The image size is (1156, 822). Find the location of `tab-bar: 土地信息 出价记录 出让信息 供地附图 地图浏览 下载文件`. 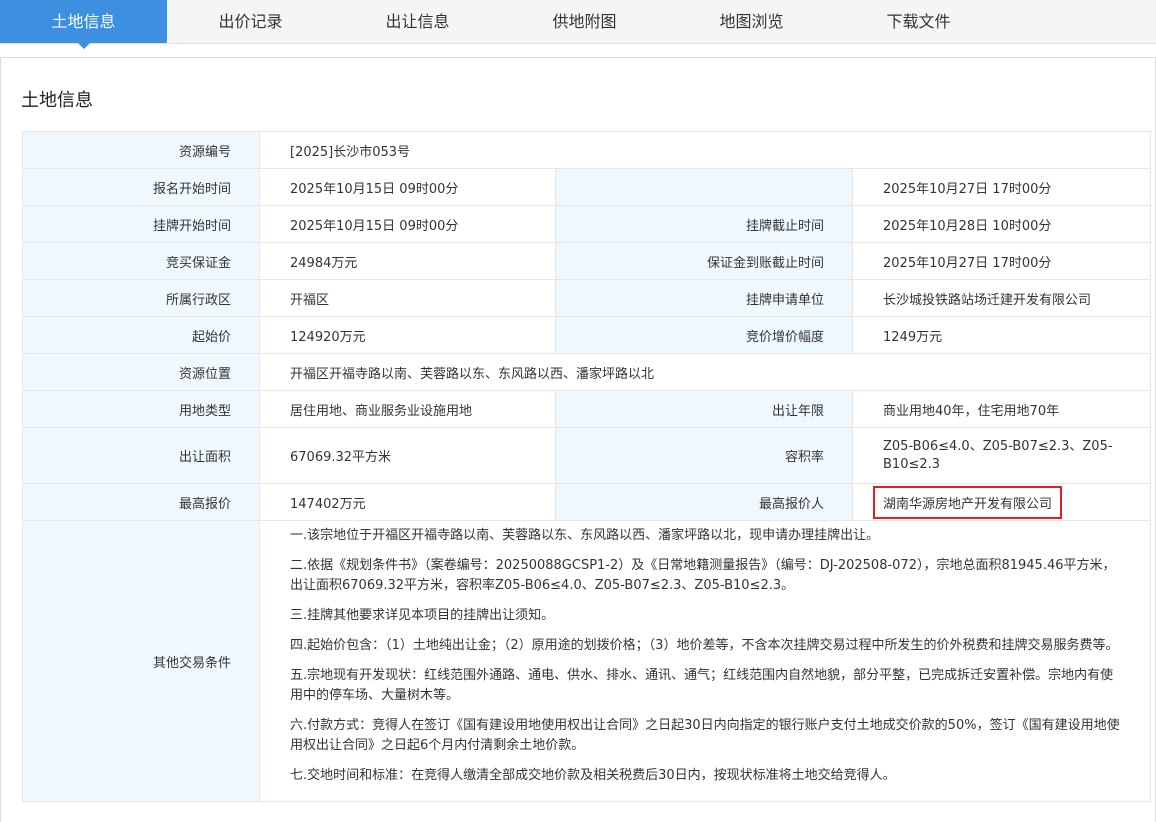

tab-bar: 土地信息 出价记录 出让信息 供地附图 地图浏览 下载文件 is located at coordinates (578, 24).